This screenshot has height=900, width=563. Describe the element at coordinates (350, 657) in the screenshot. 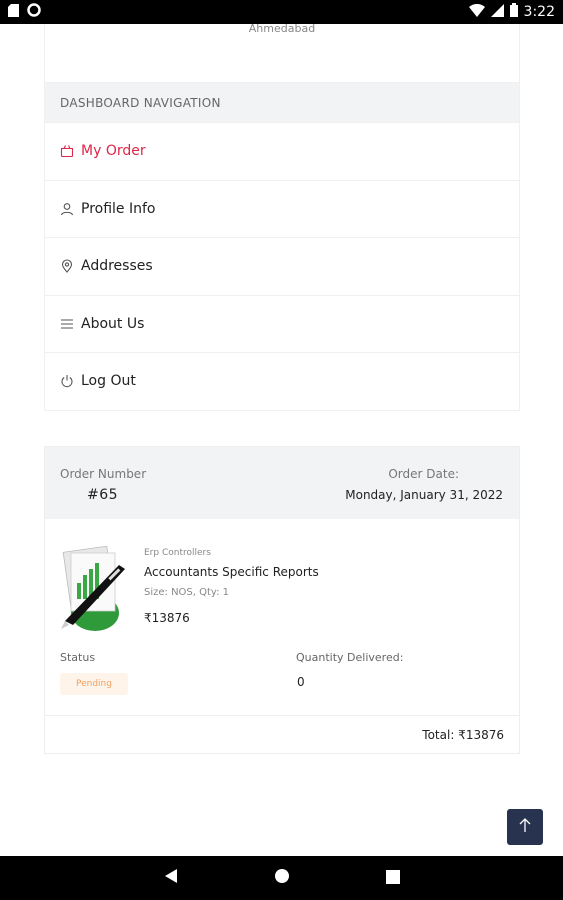

I see `quantity-delivered-label: Quantity Delivered:` at that location.